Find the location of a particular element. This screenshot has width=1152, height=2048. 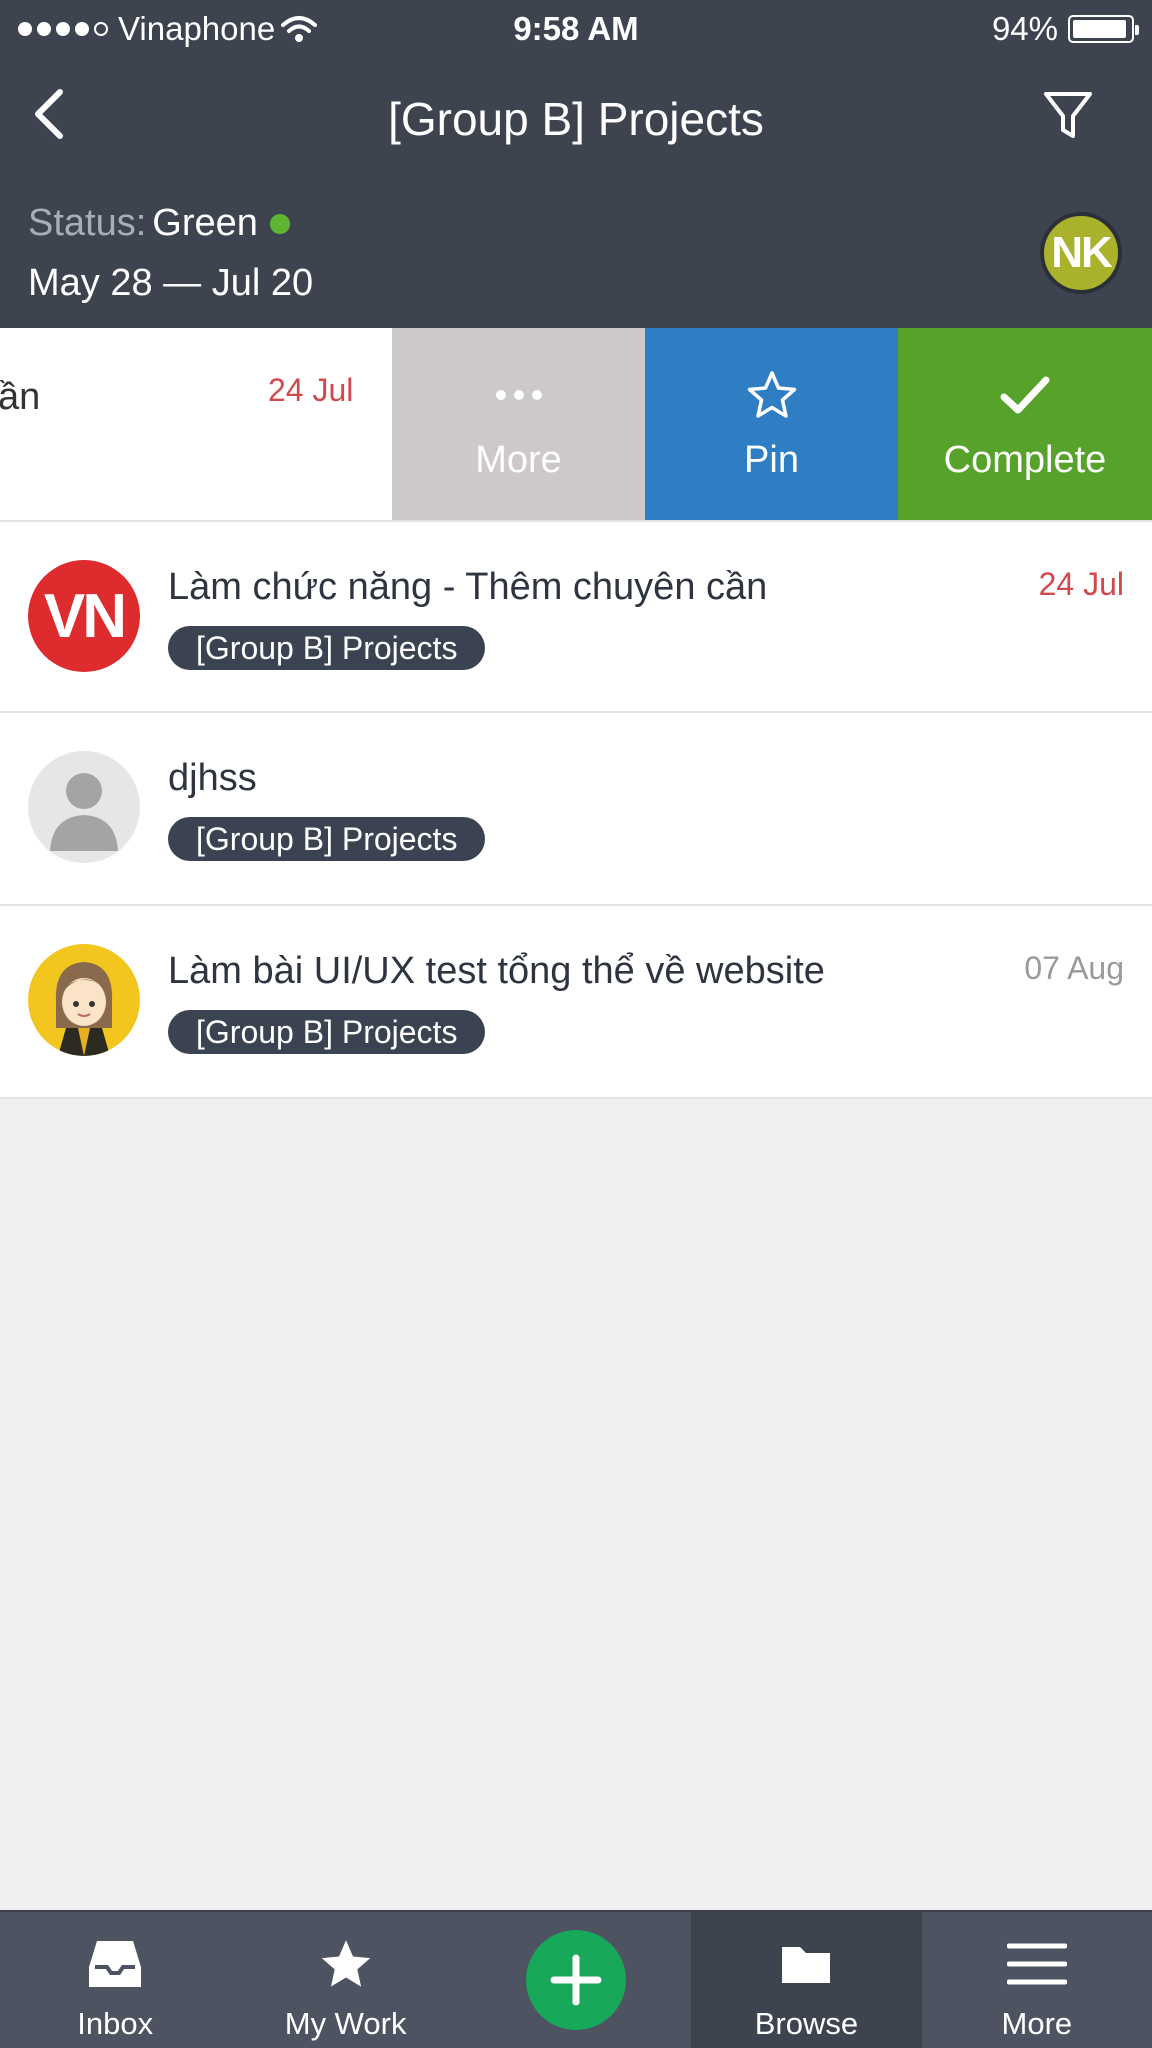

swiped-task-row: ần 24 Jul More Pin Complete is located at coordinates (576, 424).